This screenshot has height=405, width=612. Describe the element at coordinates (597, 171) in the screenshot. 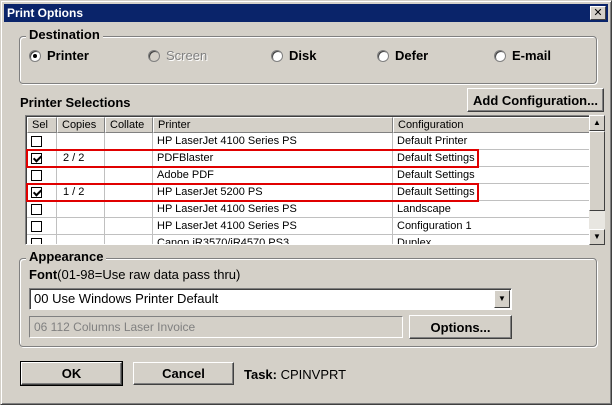

I see `scroll-thumb` at that location.